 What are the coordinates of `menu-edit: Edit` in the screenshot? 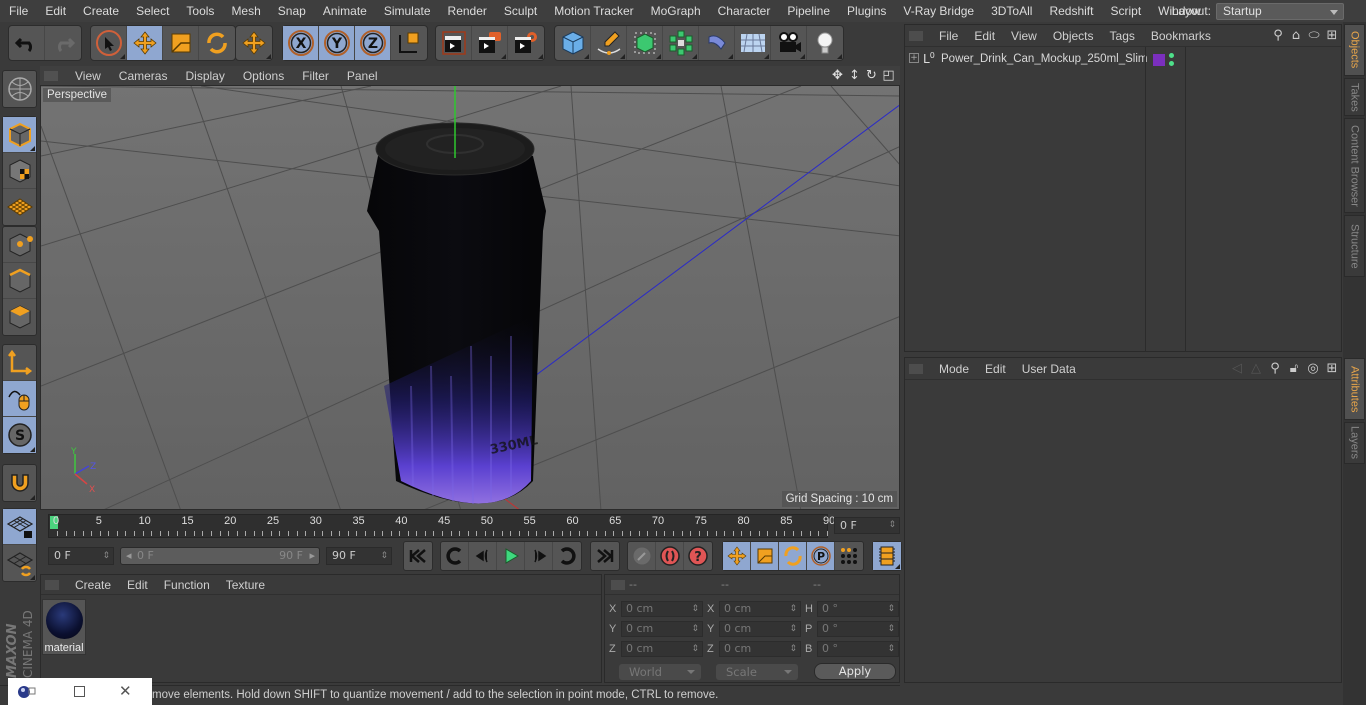 It's located at (55, 11).